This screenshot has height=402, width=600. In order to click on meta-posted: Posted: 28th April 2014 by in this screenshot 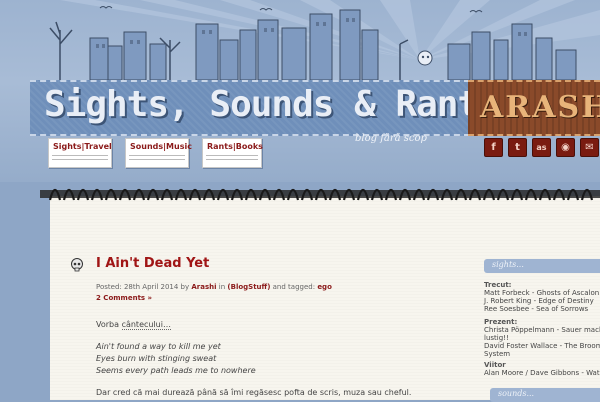, I will do `click(143, 287)`.